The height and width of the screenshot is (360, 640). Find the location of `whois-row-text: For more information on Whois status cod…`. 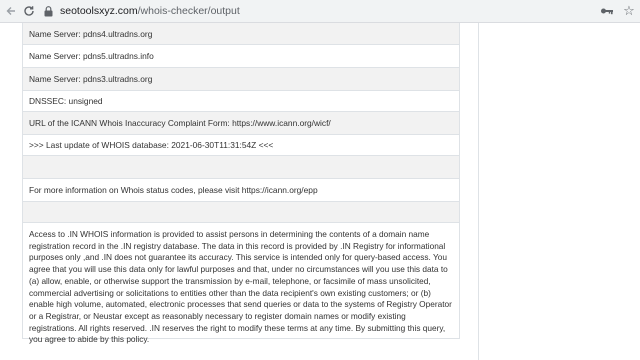

whois-row-text: For more information on Whois status cod… is located at coordinates (173, 190).